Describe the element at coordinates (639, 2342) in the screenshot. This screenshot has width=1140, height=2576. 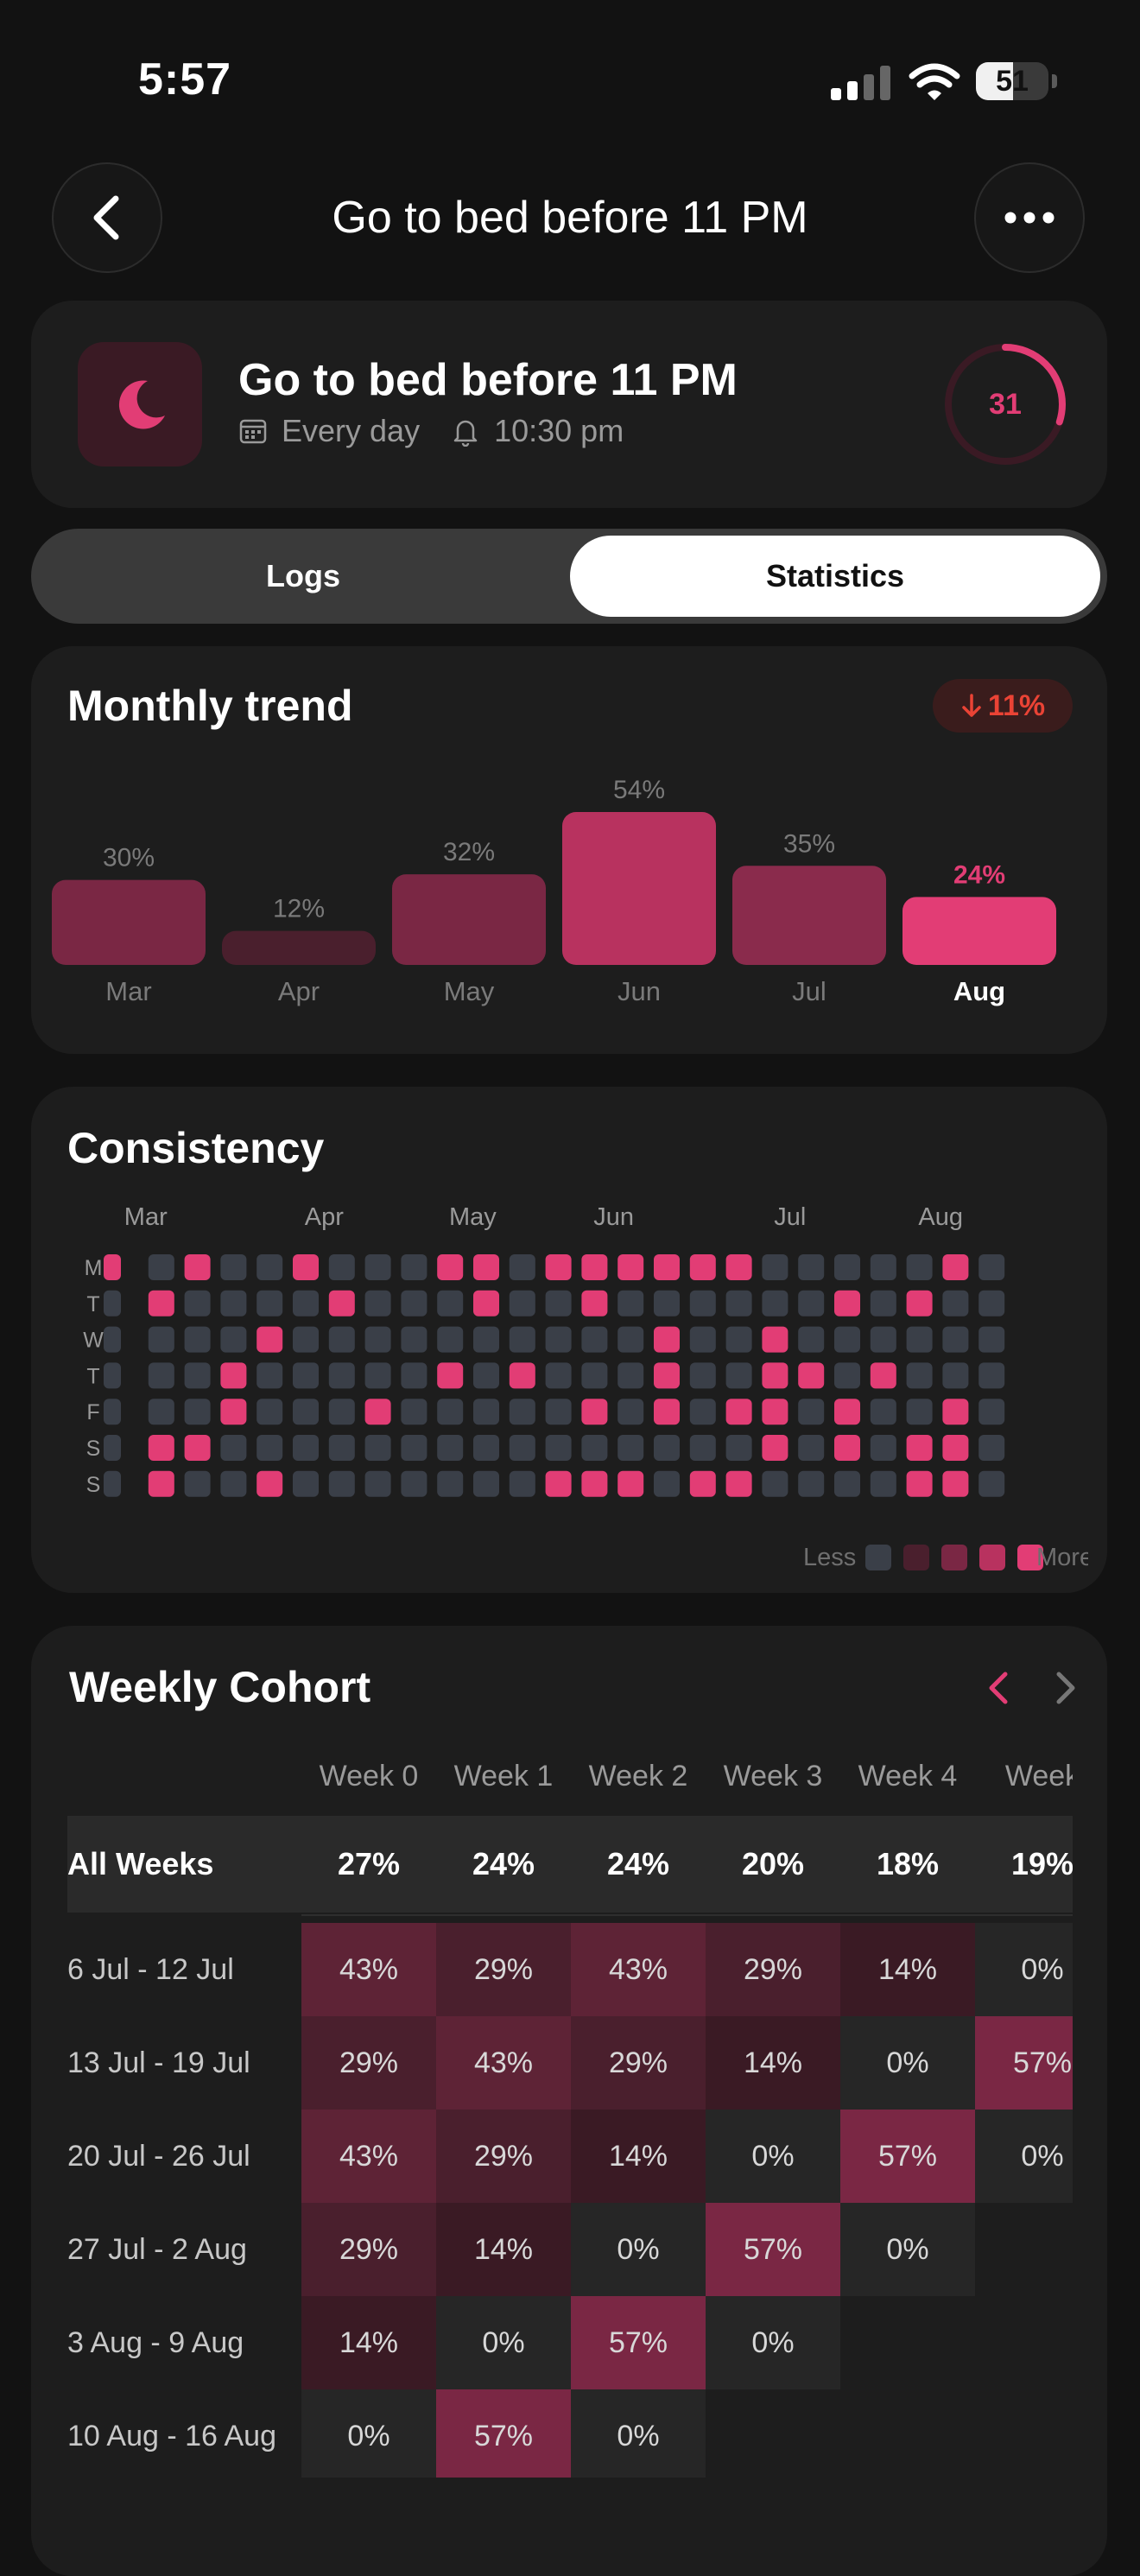
I see `cohort-cell: 57%` at that location.